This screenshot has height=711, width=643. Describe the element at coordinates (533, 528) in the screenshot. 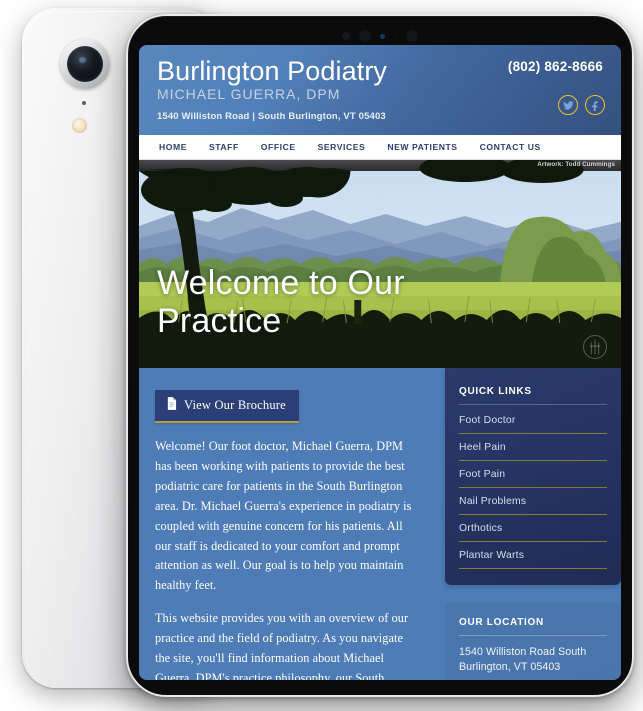

I see `quick-link-orthotics: Orthotics` at that location.